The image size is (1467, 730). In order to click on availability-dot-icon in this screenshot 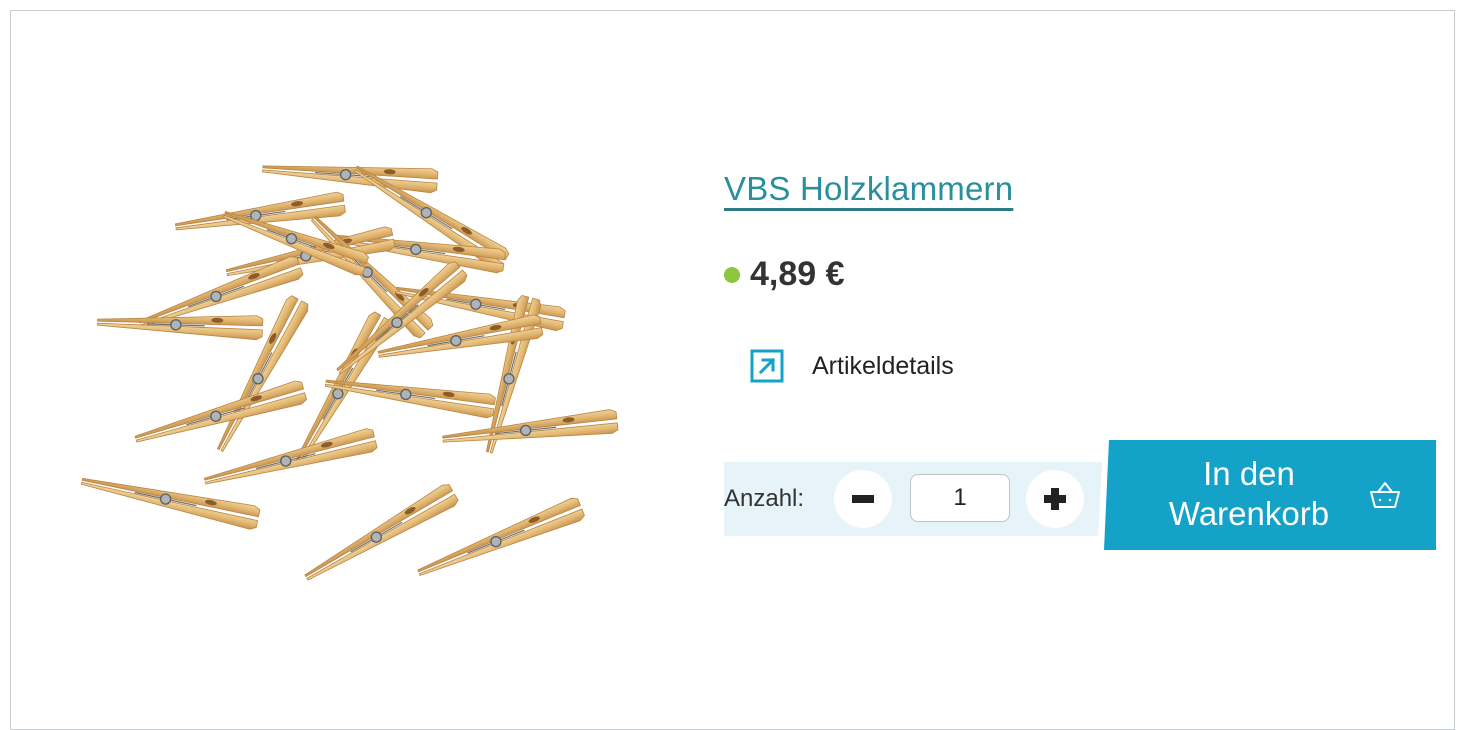, I will do `click(732, 274)`.